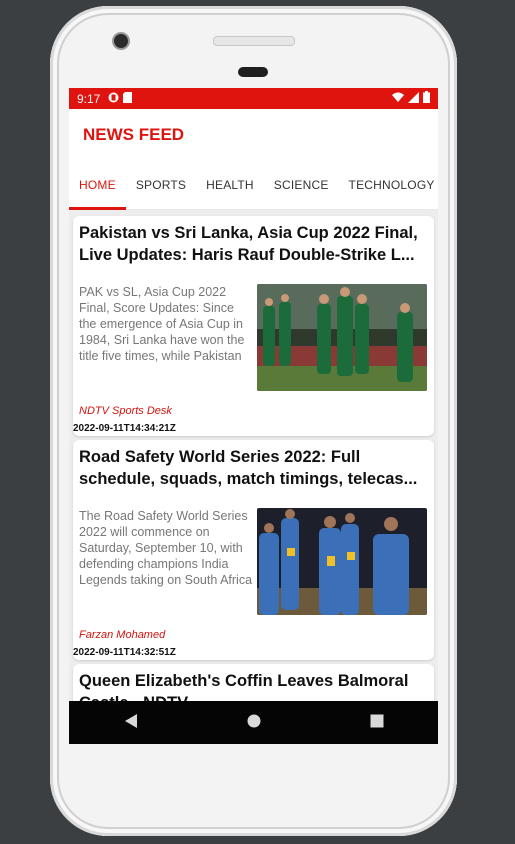 The image size is (515, 844). Describe the element at coordinates (377, 723) in the screenshot. I see `recents-icon` at that location.